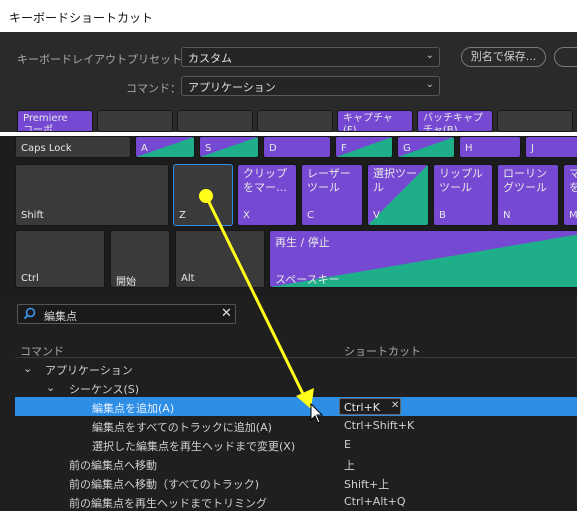 The image size is (577, 511). What do you see at coordinates (317, 413) in the screenshot?
I see `mouse-cursor-icon` at bounding box center [317, 413].